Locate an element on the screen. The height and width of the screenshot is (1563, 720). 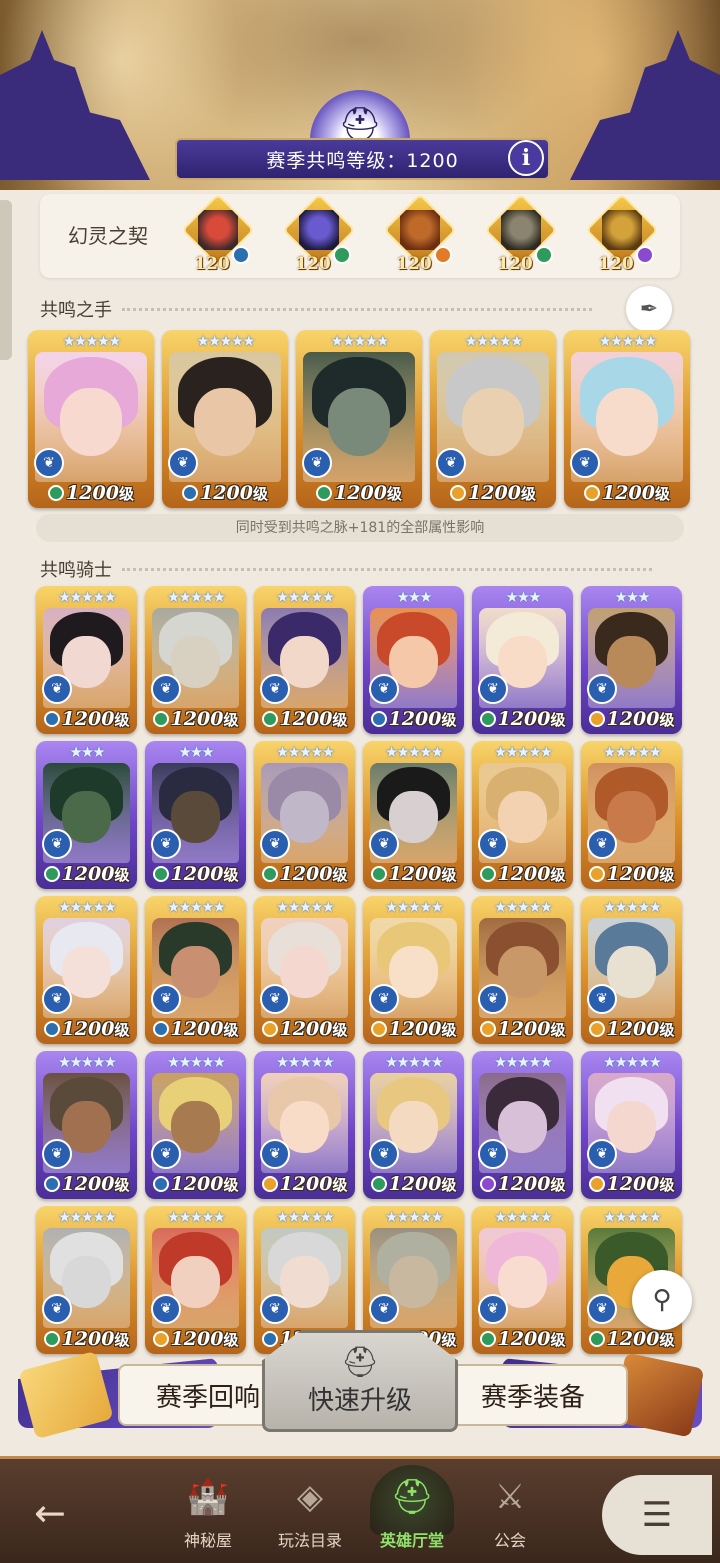
quick-upgrade-label: 快速升级 is located at coordinates (359, 1401).